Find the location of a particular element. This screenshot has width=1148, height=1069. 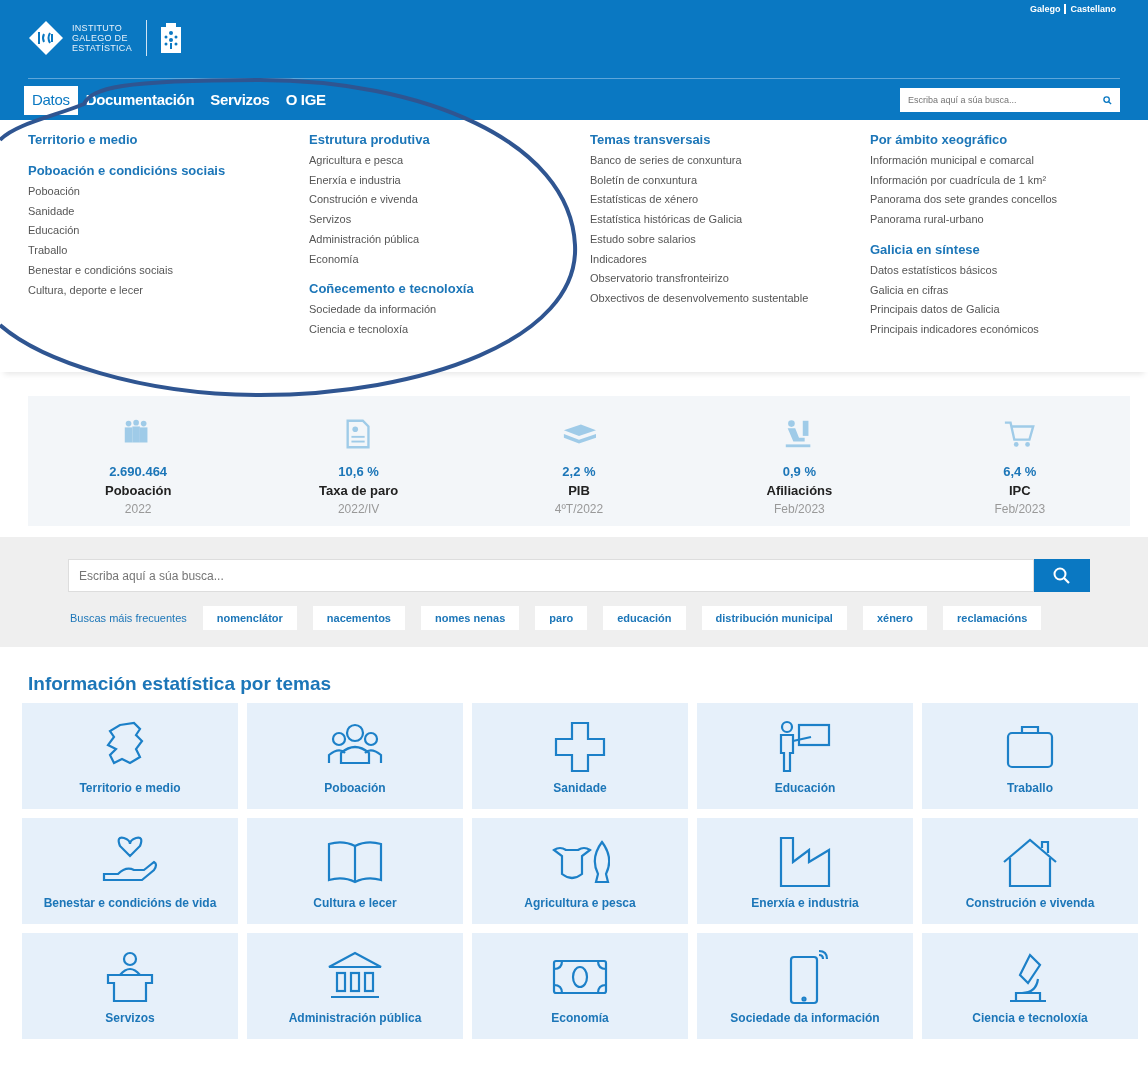

menu-heading-link: Estrutura produtiva is located at coordinates (449, 139).